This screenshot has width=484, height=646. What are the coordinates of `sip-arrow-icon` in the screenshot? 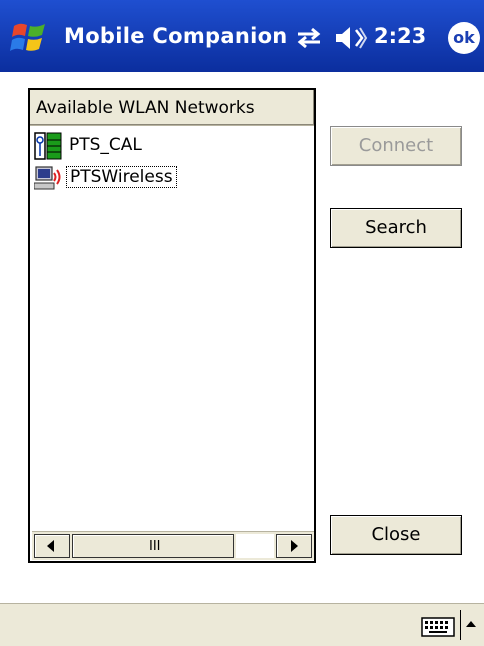 It's located at (471, 624).